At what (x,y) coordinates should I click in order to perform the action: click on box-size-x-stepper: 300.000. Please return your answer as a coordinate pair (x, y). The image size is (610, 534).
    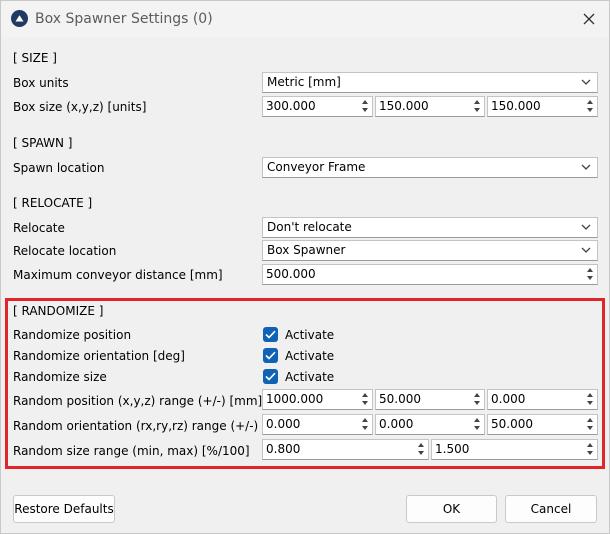
    Looking at the image, I should click on (317, 106).